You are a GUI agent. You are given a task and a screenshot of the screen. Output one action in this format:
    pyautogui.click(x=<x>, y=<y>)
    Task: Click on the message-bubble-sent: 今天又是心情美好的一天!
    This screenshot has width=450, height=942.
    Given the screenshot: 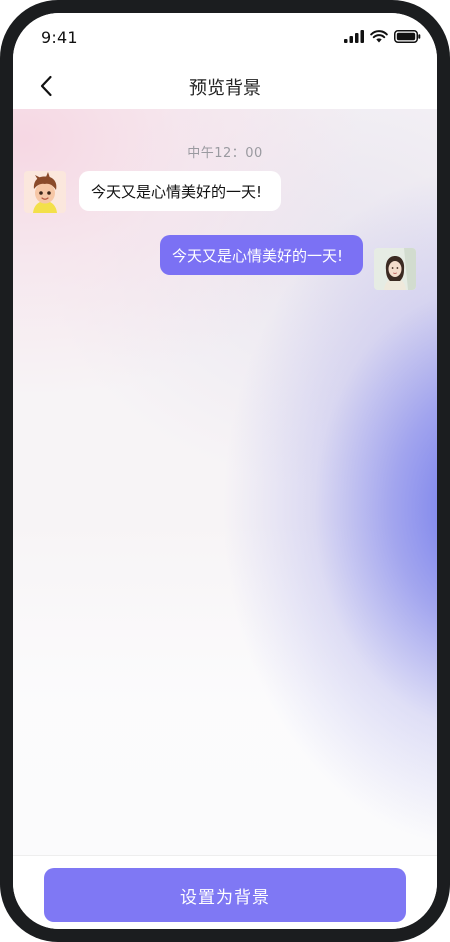 What is the action you would take?
    pyautogui.click(x=261, y=255)
    